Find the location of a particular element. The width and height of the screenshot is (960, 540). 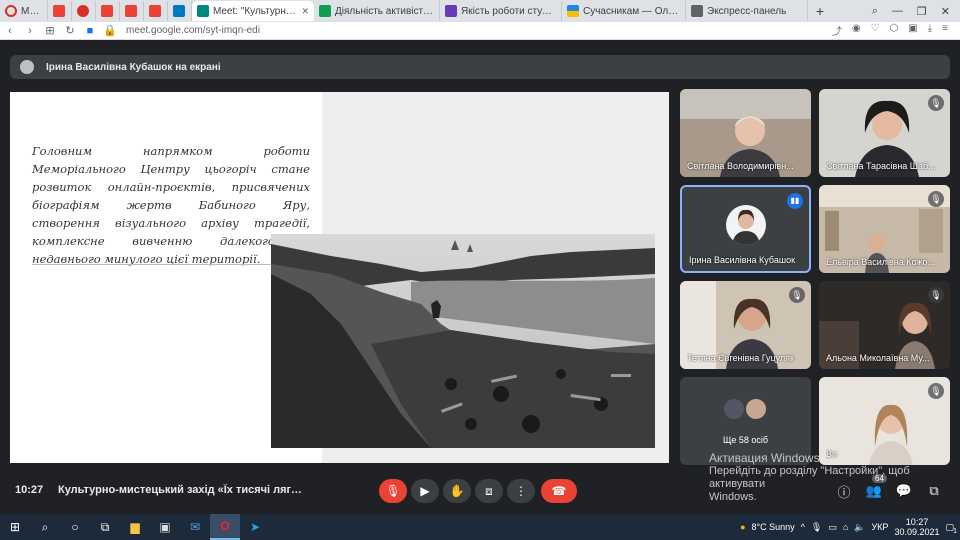

new-tab-button: + is located at coordinates (820, 11).